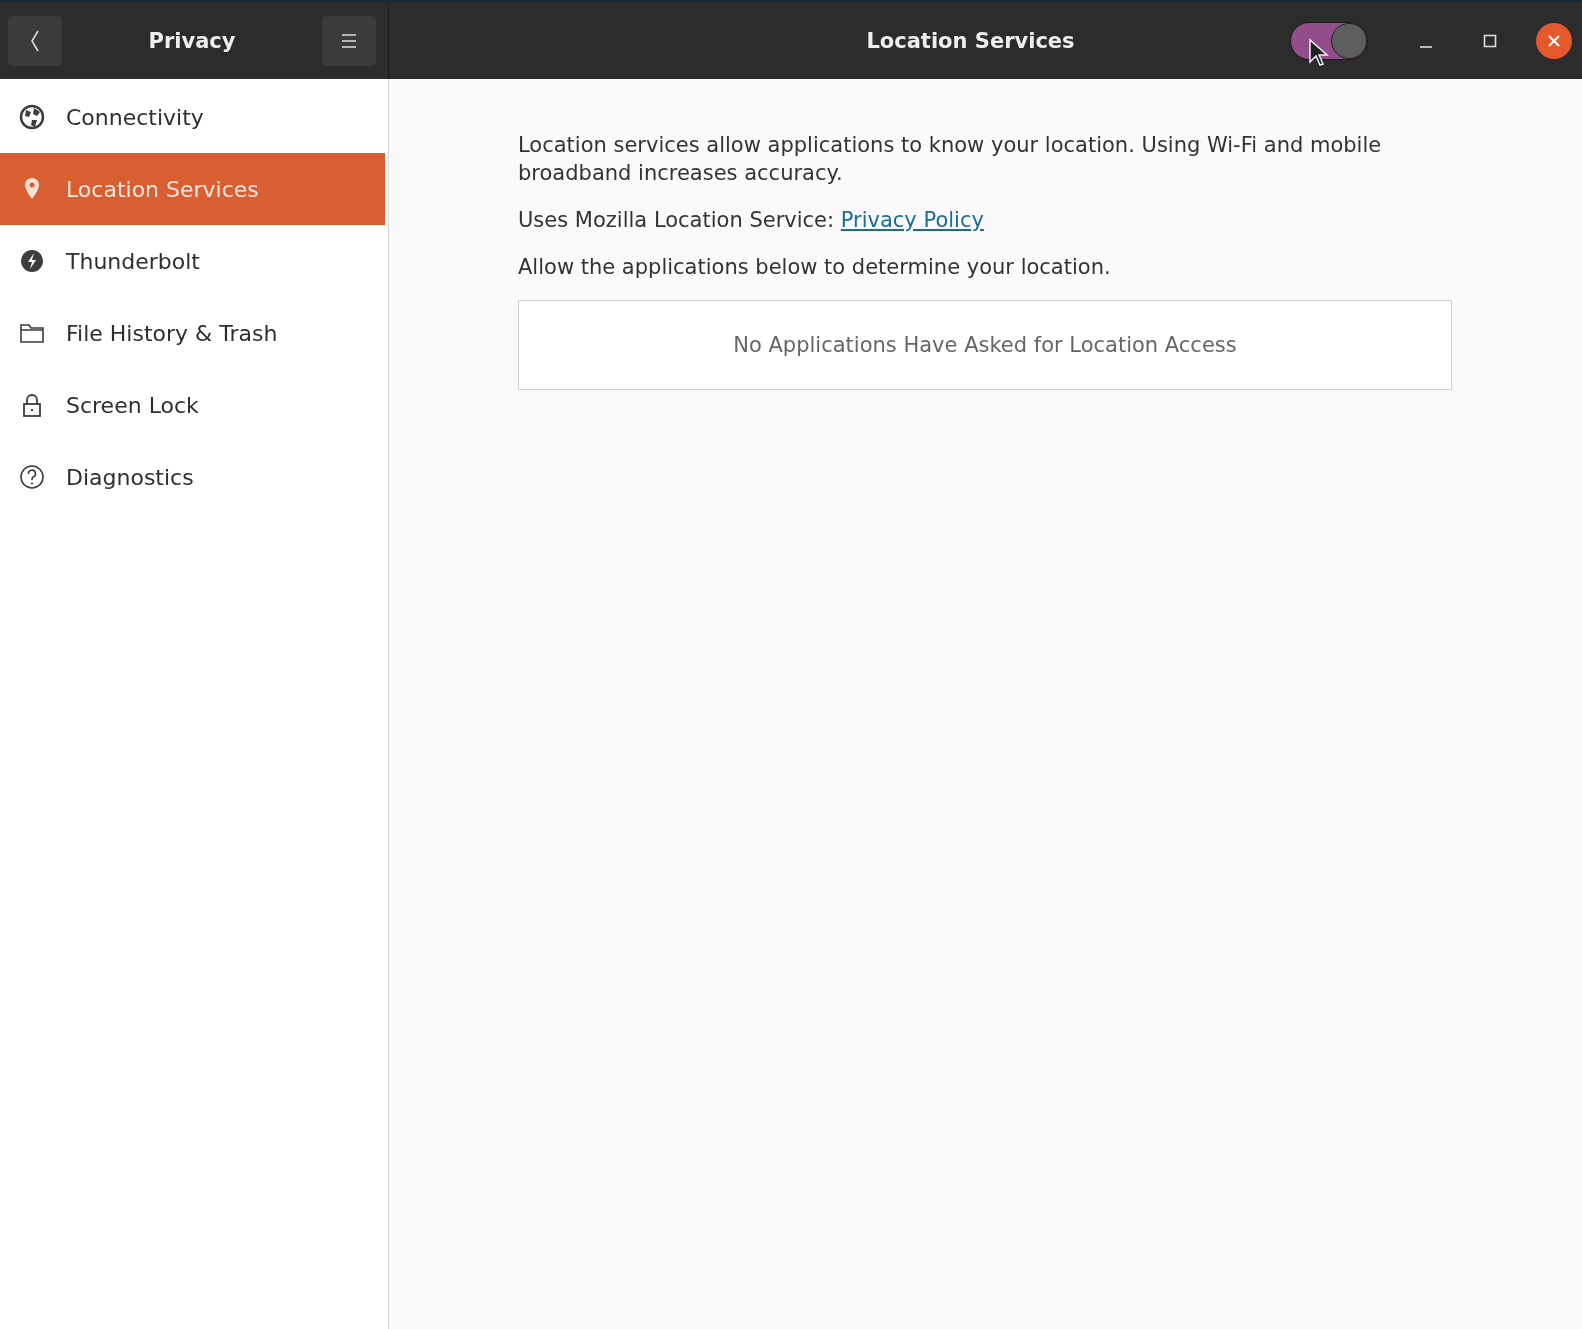 This screenshot has height=1329, width=1582. Describe the element at coordinates (32, 261) in the screenshot. I see `lightning-bolt-icon` at that location.